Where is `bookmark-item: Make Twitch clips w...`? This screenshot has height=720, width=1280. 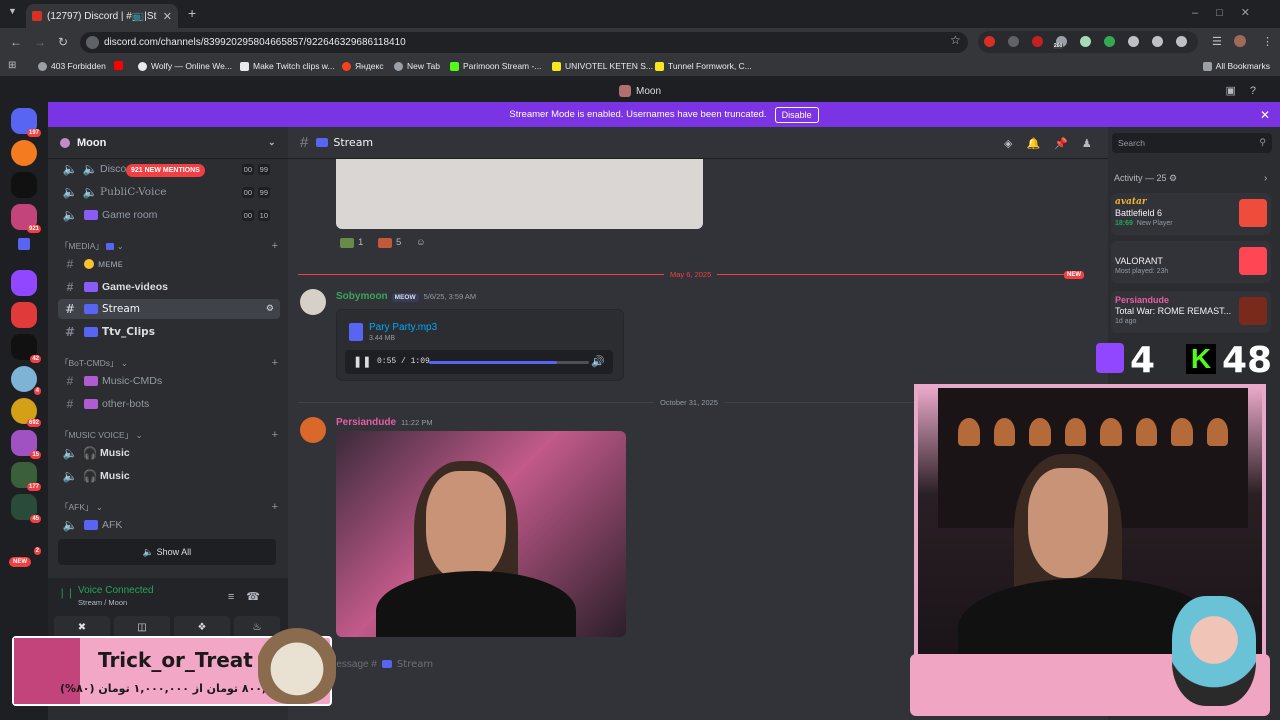
bookmark-item: Make Twitch clips w... is located at coordinates (287, 66).